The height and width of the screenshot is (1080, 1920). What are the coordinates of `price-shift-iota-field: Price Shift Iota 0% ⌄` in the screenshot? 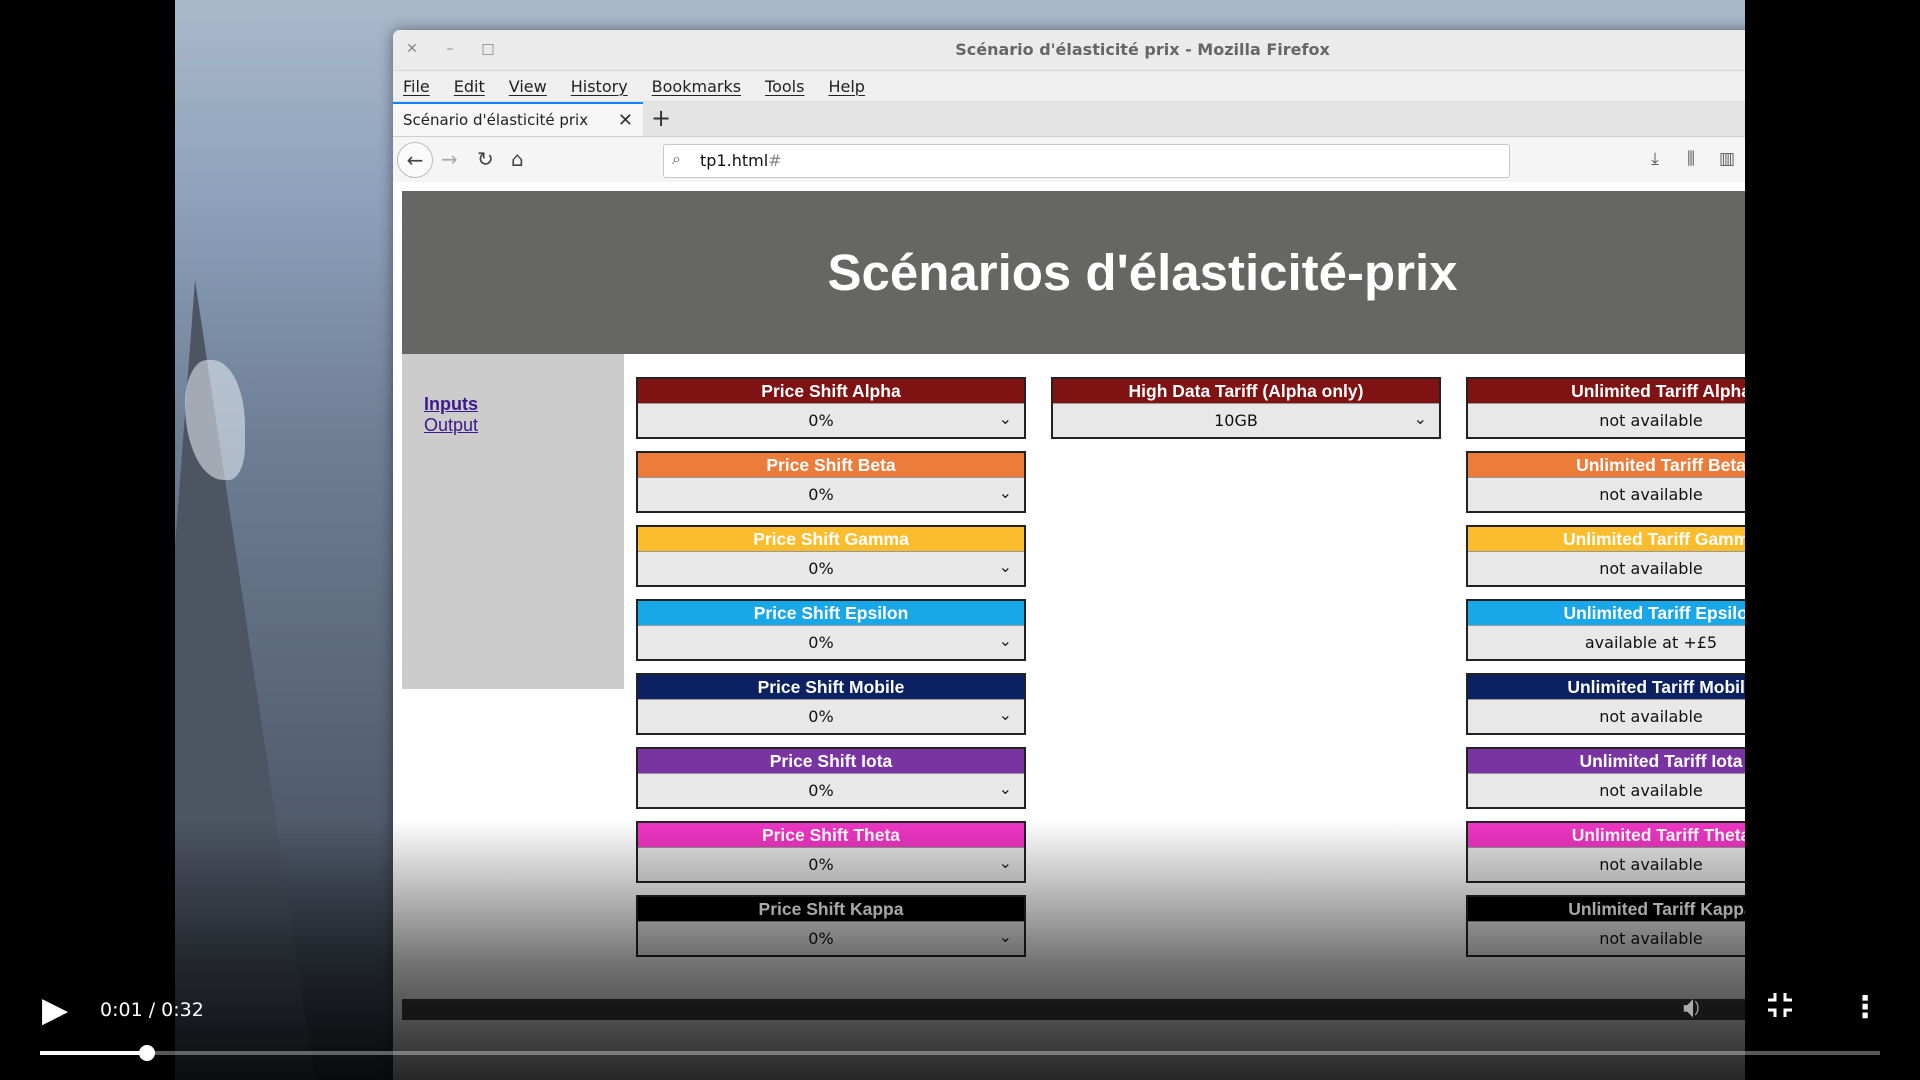 It's located at (831, 778).